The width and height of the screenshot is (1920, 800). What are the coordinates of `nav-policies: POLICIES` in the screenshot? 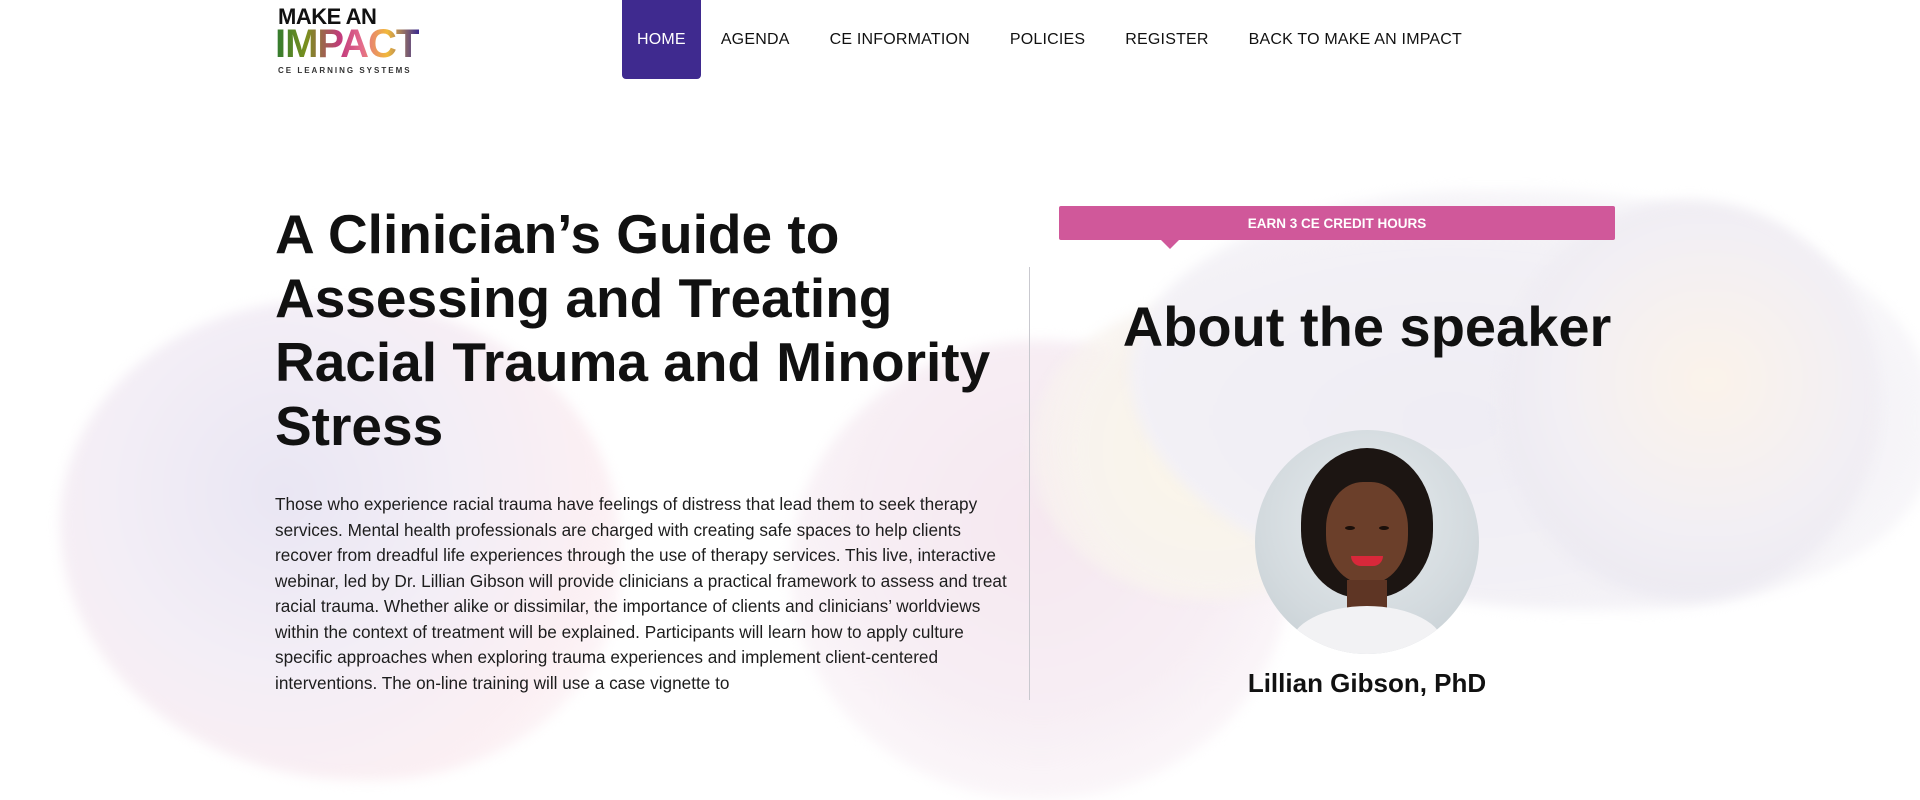 It's located at (1047, 39).